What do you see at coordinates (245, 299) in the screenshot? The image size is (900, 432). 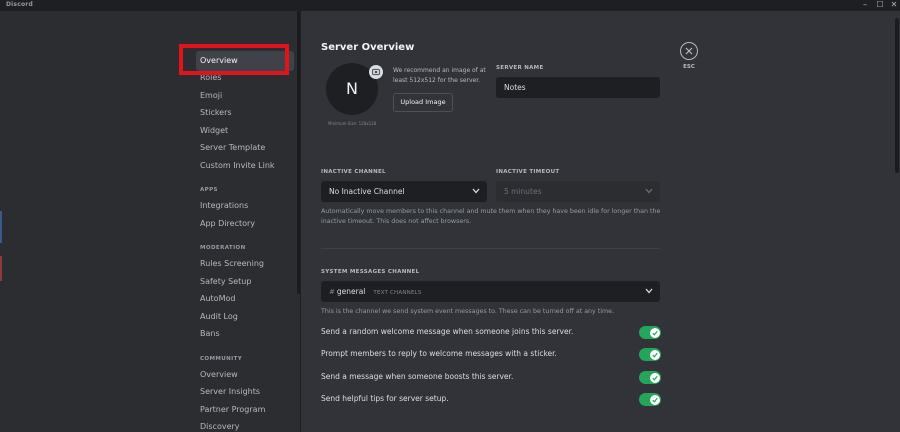 I see `sidebar-item-automod: AutoMod` at bounding box center [245, 299].